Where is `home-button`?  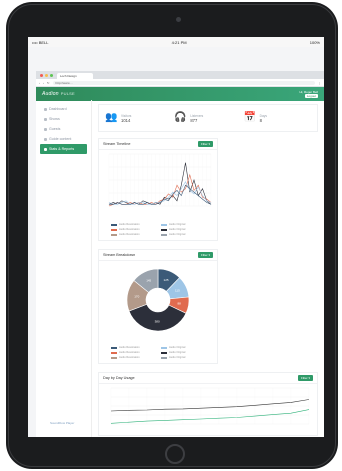 home-button is located at coordinates (175, 454).